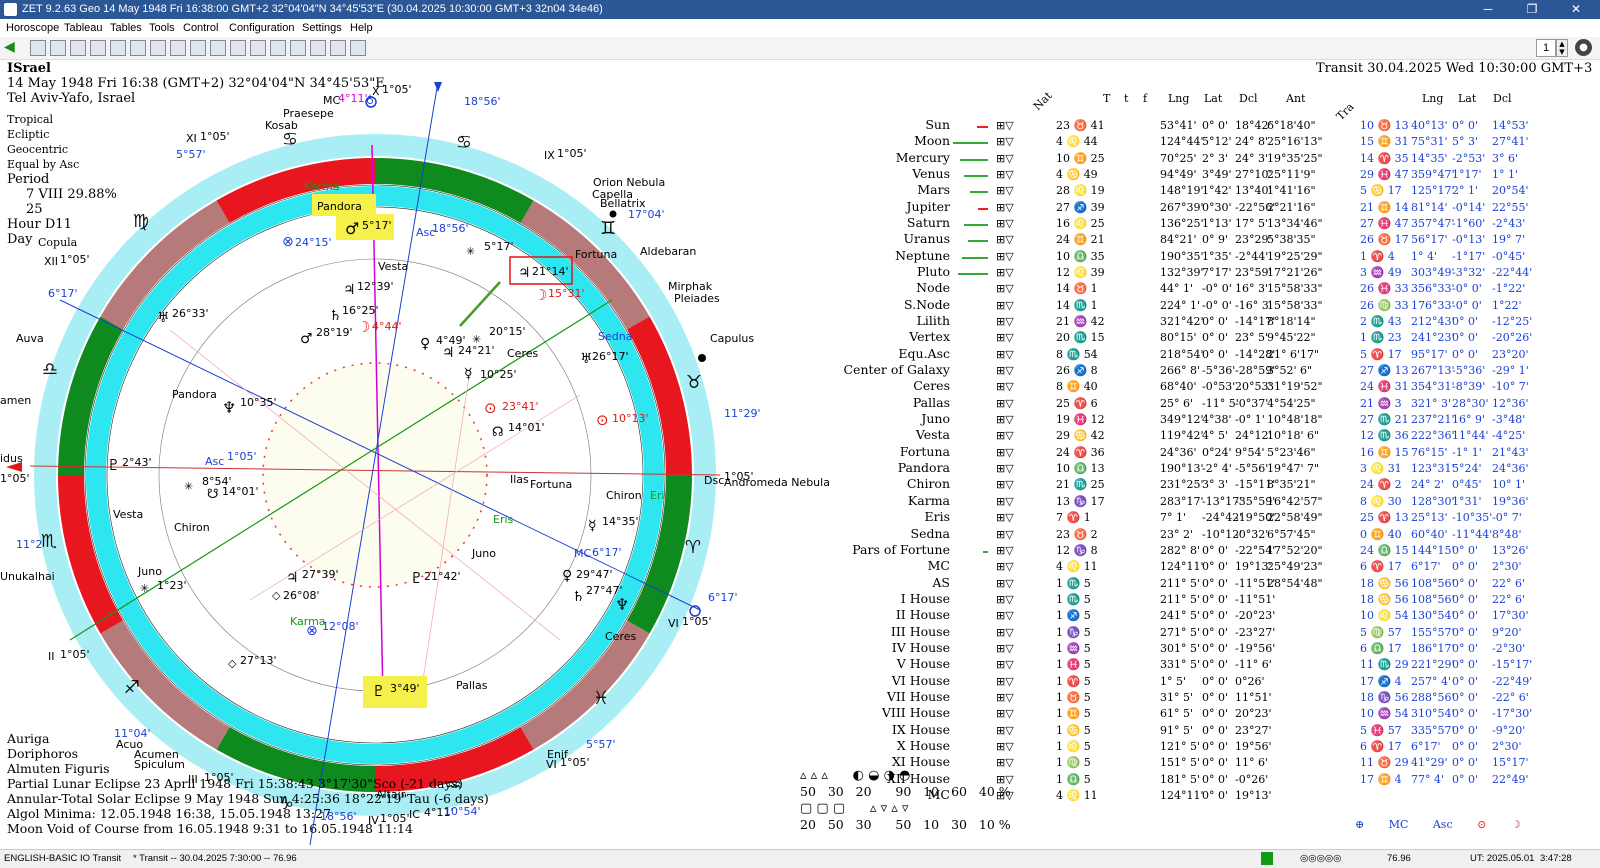 The height and width of the screenshot is (868, 1600). I want to click on menu-horoscope: Horoscope, so click(32, 28).